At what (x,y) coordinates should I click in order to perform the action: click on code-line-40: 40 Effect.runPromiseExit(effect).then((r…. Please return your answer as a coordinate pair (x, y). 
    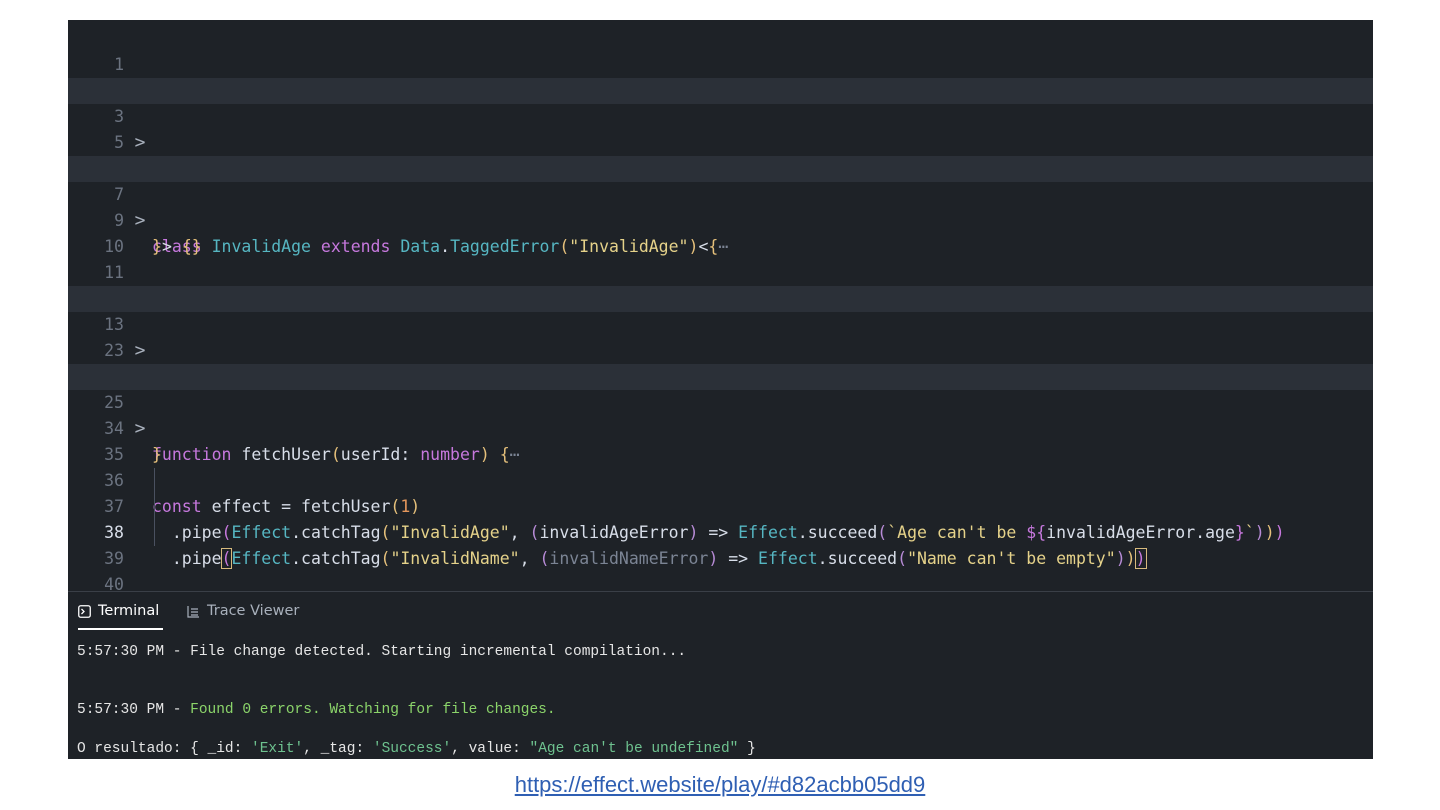
    Looking at the image, I should click on (720, 568).